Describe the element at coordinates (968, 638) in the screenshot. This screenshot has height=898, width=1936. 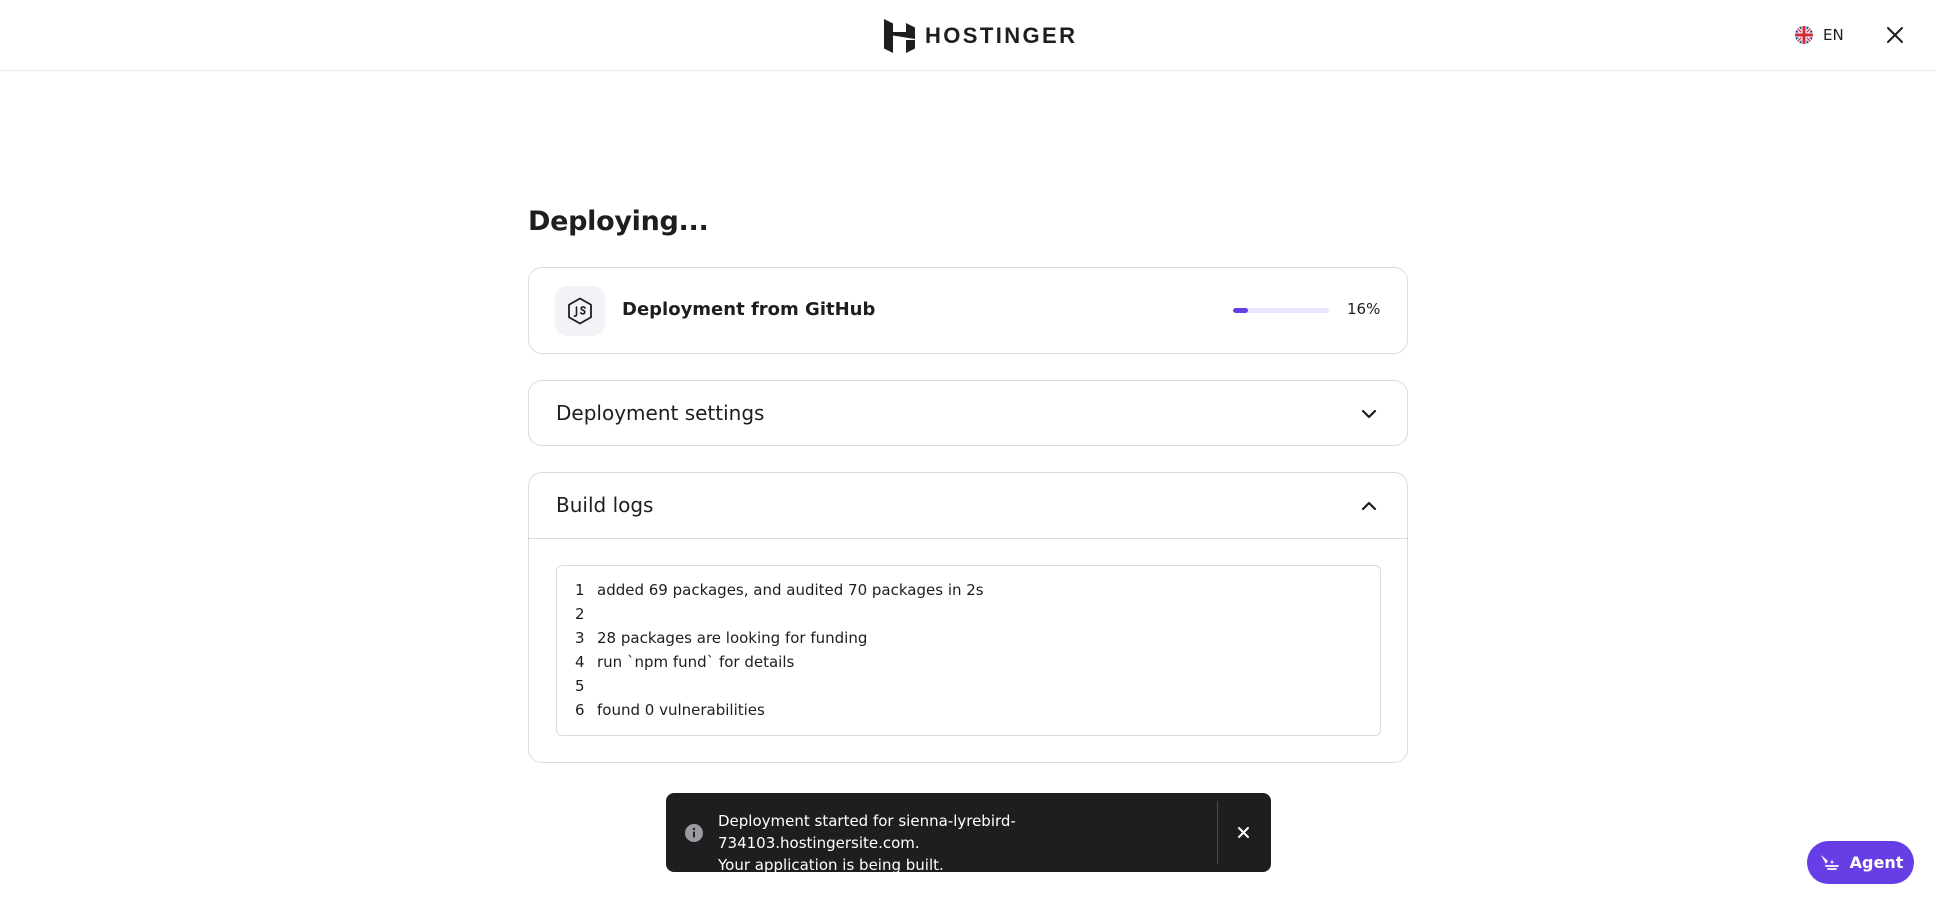
I see `log-line: 3 28 packages are looking for funding` at that location.